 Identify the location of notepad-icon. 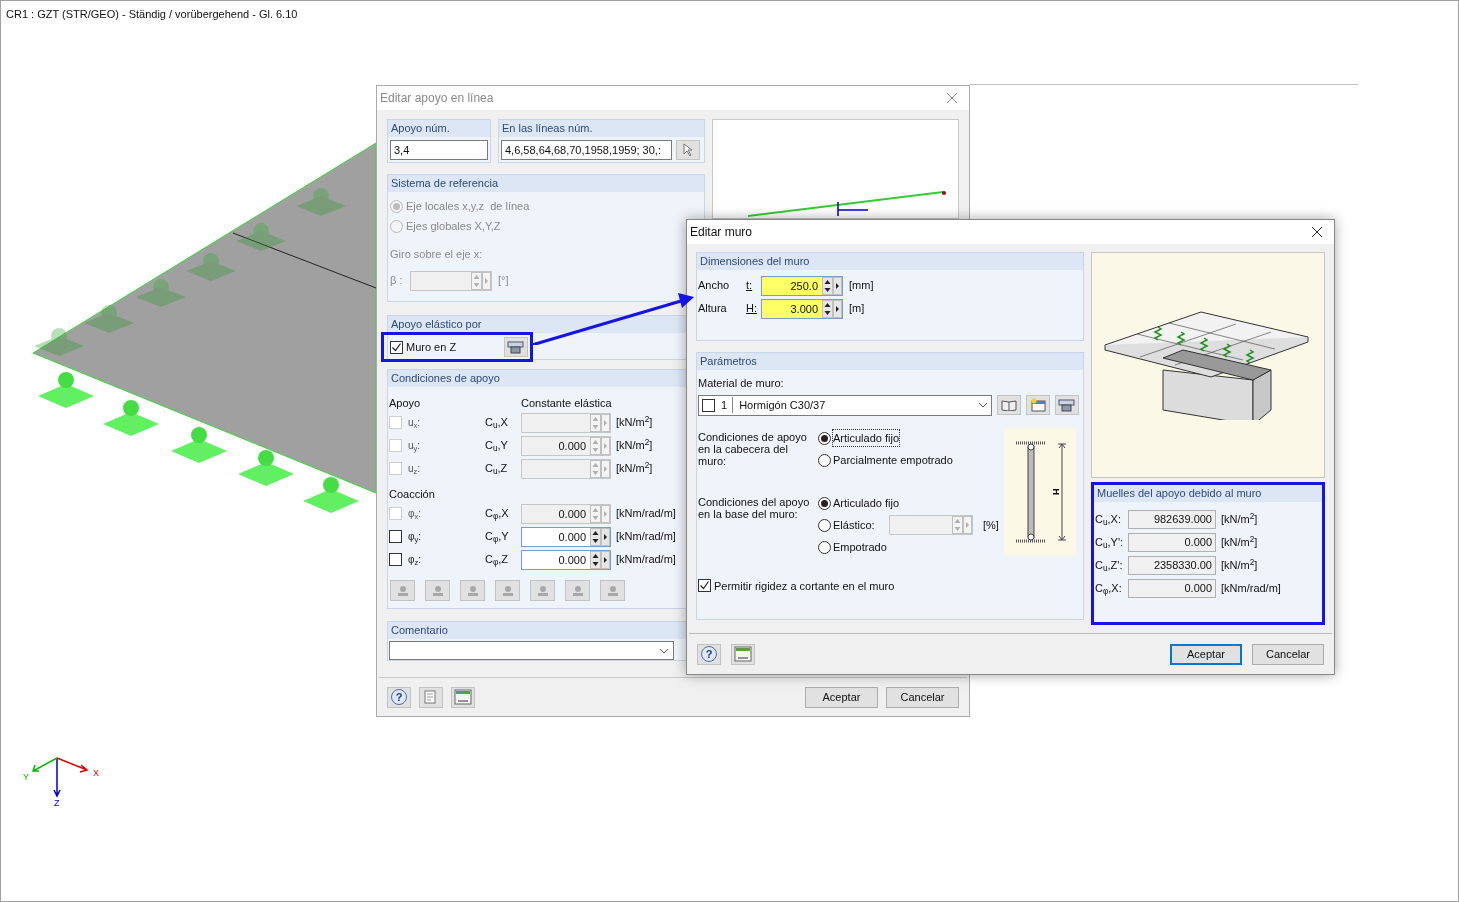
(431, 697).